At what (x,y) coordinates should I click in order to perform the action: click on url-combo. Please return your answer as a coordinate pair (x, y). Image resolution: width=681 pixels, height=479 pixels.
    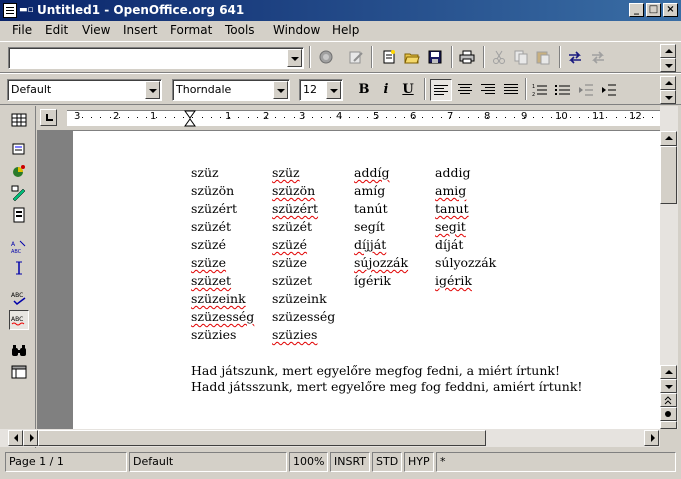
    Looking at the image, I should click on (156, 58).